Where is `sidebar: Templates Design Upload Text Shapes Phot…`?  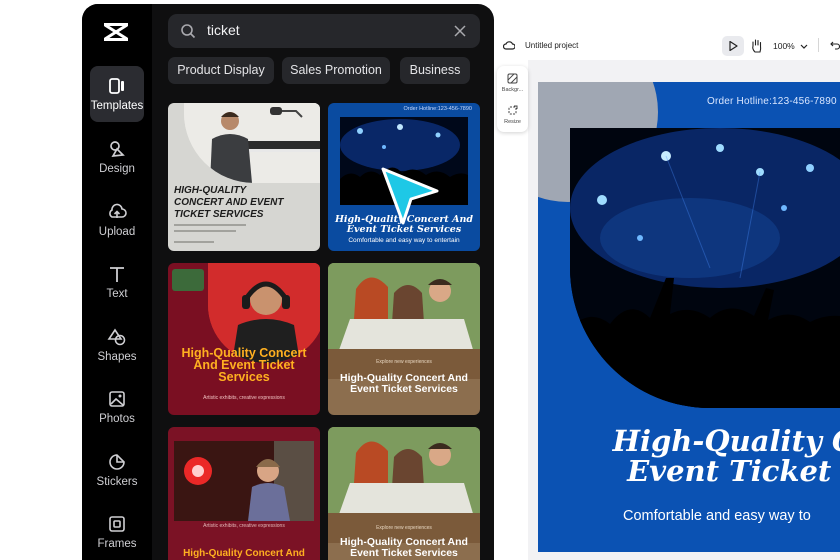
sidebar: Templates Design Upload Text Shapes Phot… is located at coordinates (117, 282).